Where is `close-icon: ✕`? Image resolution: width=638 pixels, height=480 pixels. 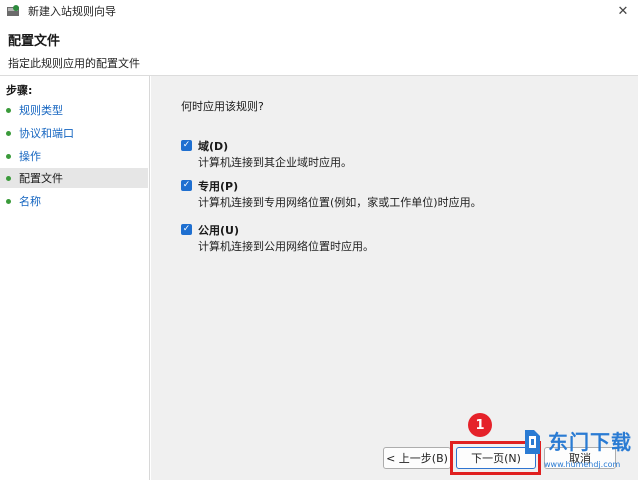
close-icon: ✕ is located at coordinates (623, 11).